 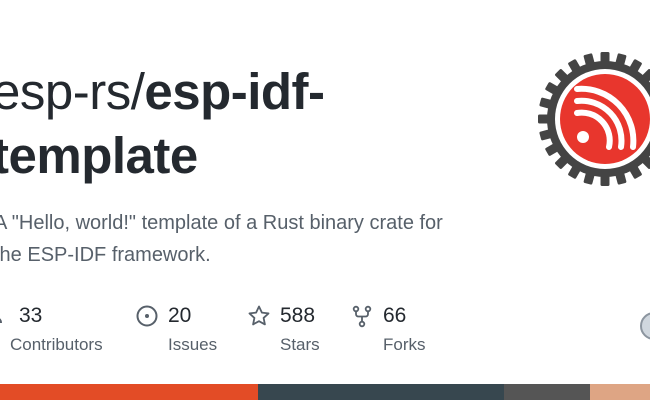 What do you see at coordinates (234, 91) in the screenshot?
I see `repo-name-line1: esp-idf-` at bounding box center [234, 91].